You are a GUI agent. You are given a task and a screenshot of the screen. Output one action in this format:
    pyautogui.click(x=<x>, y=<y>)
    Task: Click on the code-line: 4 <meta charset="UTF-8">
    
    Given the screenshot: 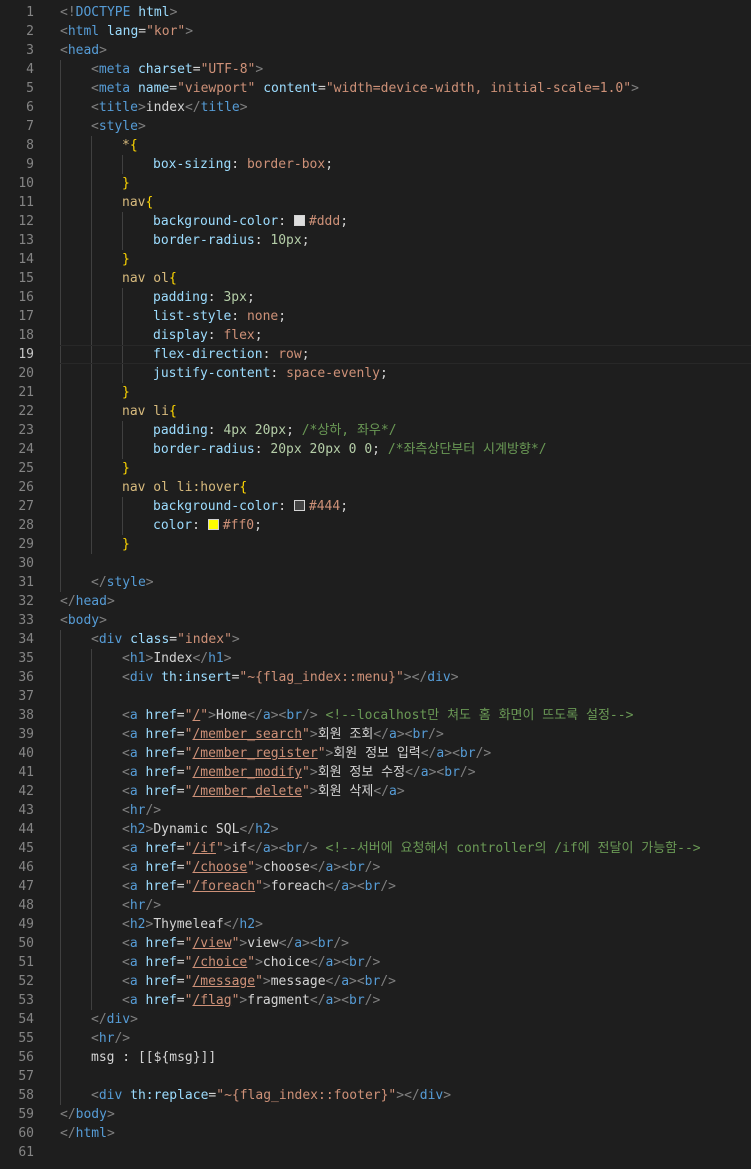 What is the action you would take?
    pyautogui.click(x=375, y=69)
    